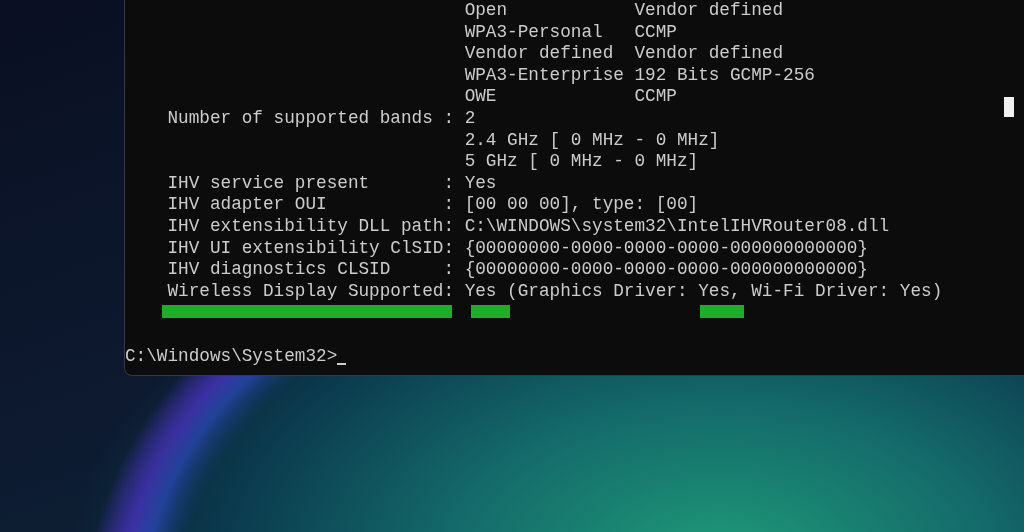 The image size is (1024, 532). I want to click on output-text: 192 Bits GCMP-256, so click(724, 75).